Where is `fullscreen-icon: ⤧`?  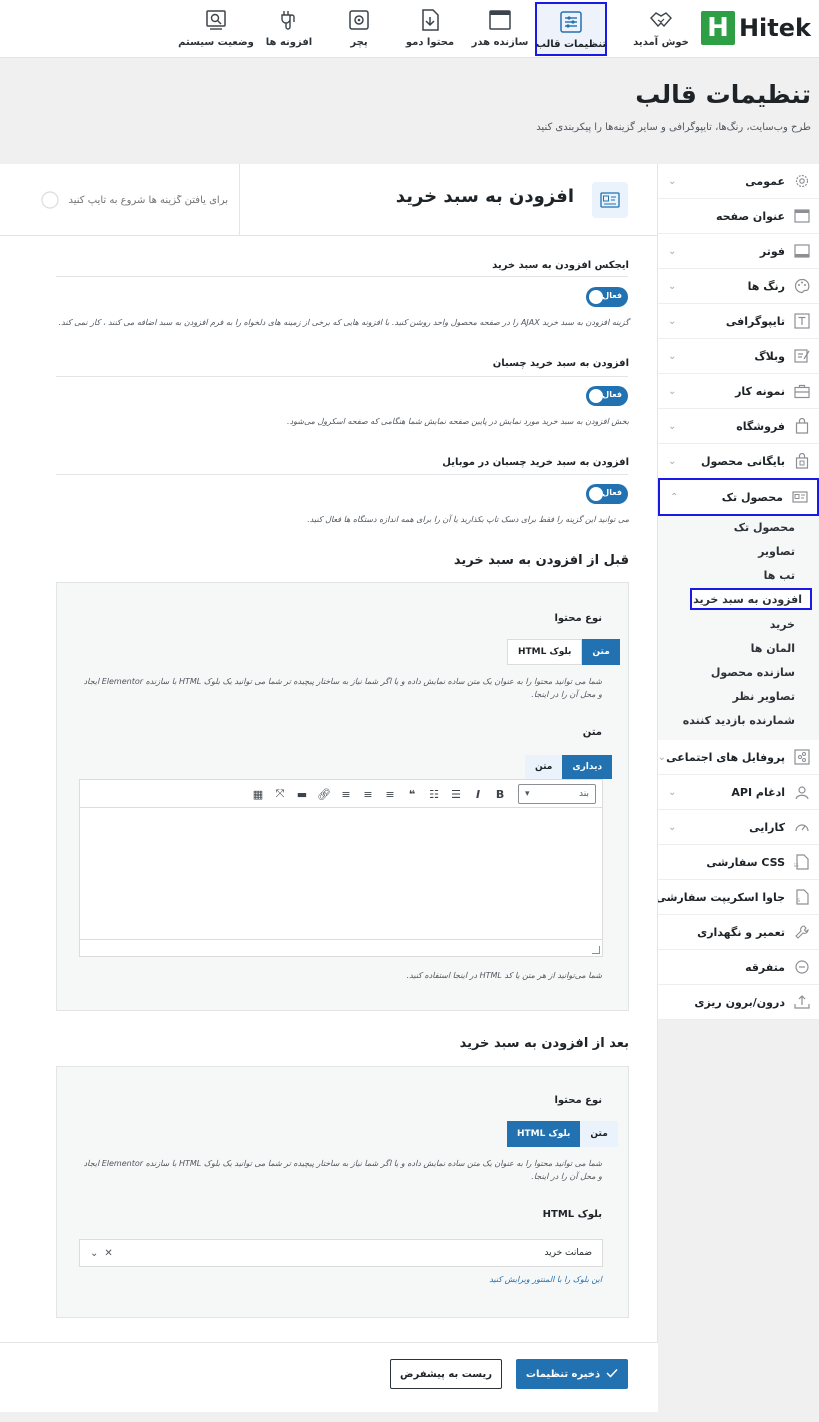 fullscreen-icon: ⤧ is located at coordinates (280, 794).